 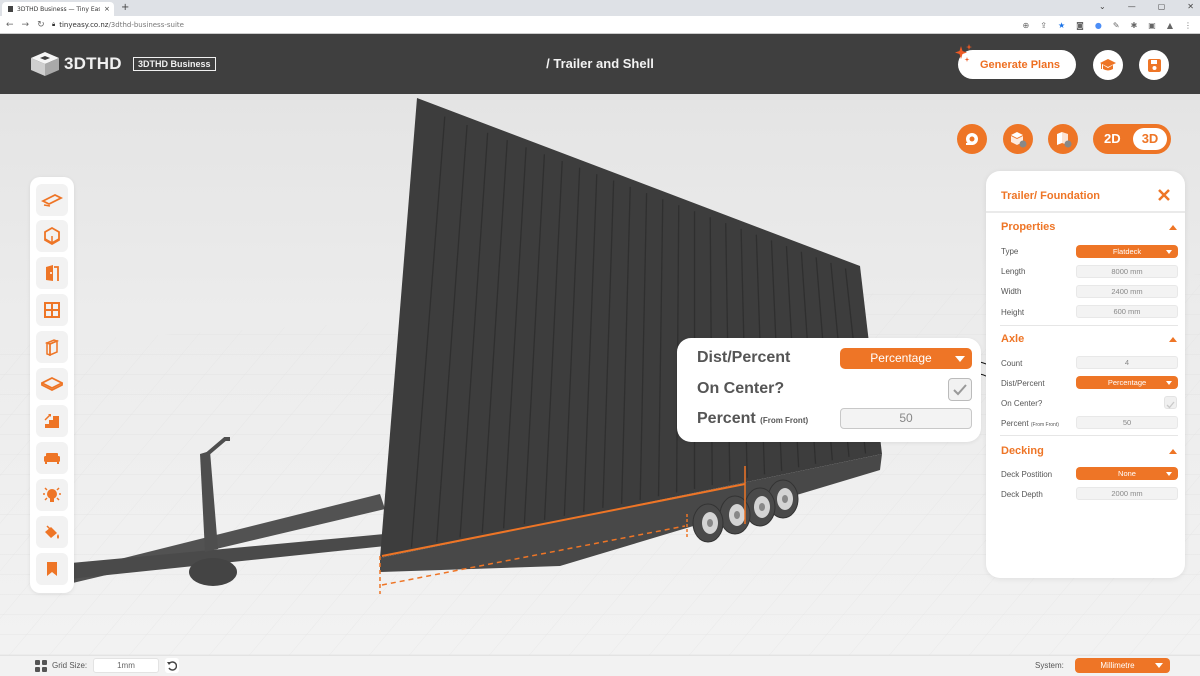 What do you see at coordinates (1127, 382) in the screenshot?
I see `dist-percent-dropdown: Percentage` at bounding box center [1127, 382].